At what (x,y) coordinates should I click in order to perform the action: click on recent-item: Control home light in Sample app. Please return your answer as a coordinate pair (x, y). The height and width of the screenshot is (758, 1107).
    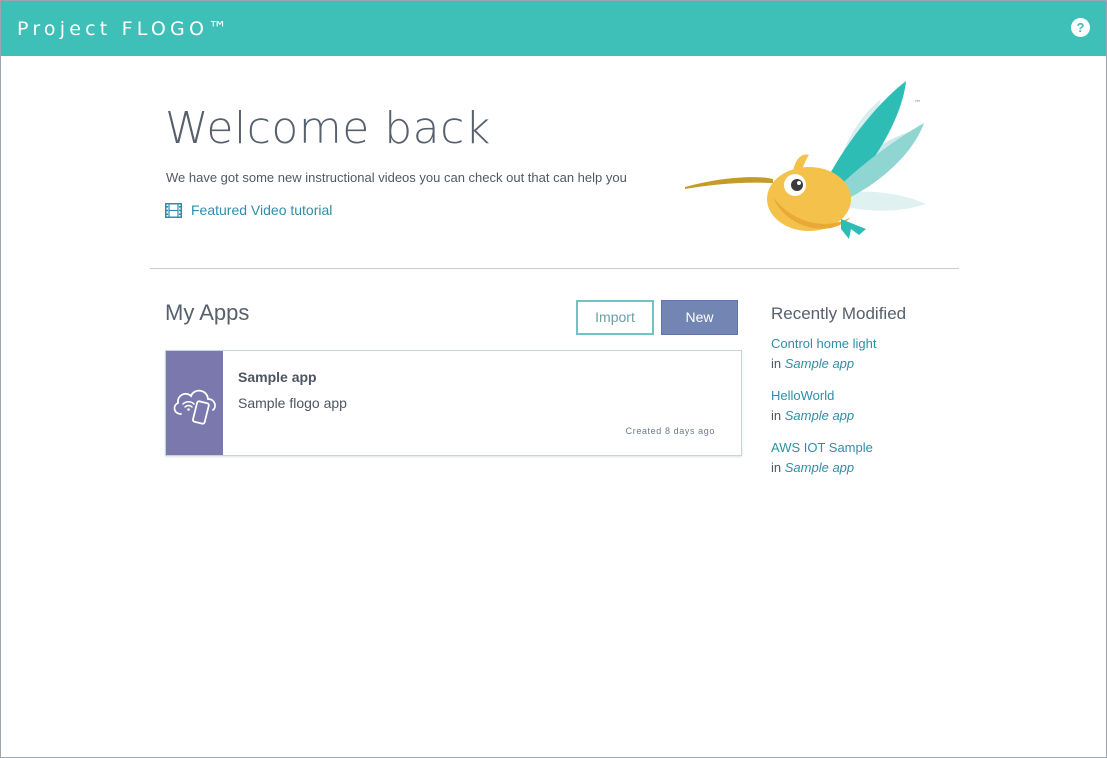
    Looking at the image, I should click on (824, 354).